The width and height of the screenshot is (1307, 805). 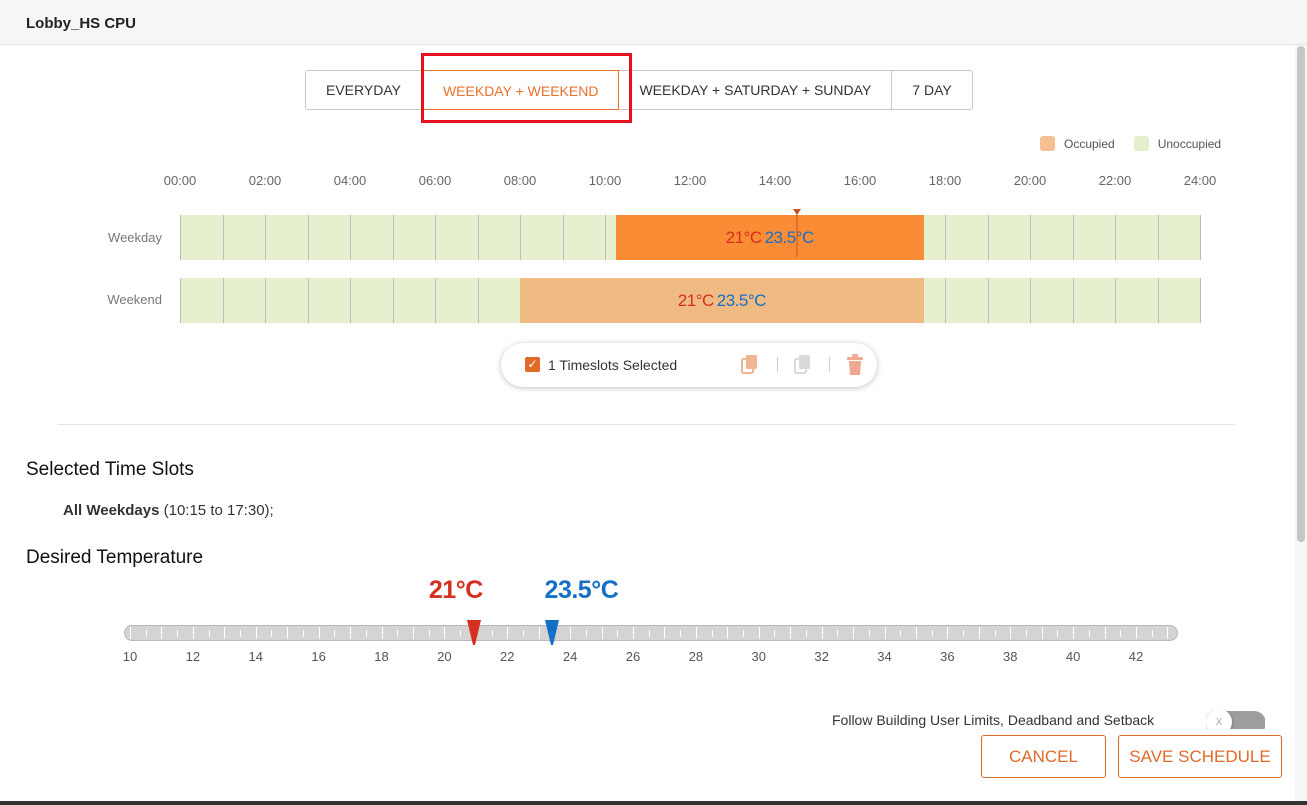 I want to click on temperature-scale-label: 32, so click(x=821, y=656).